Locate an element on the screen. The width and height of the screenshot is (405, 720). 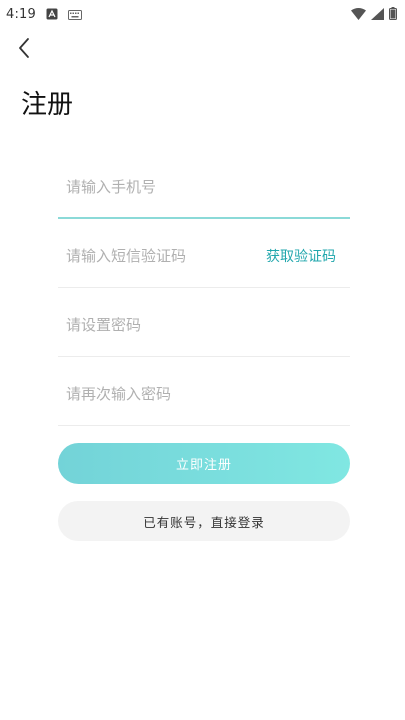
wifi-icon is located at coordinates (358, 14).